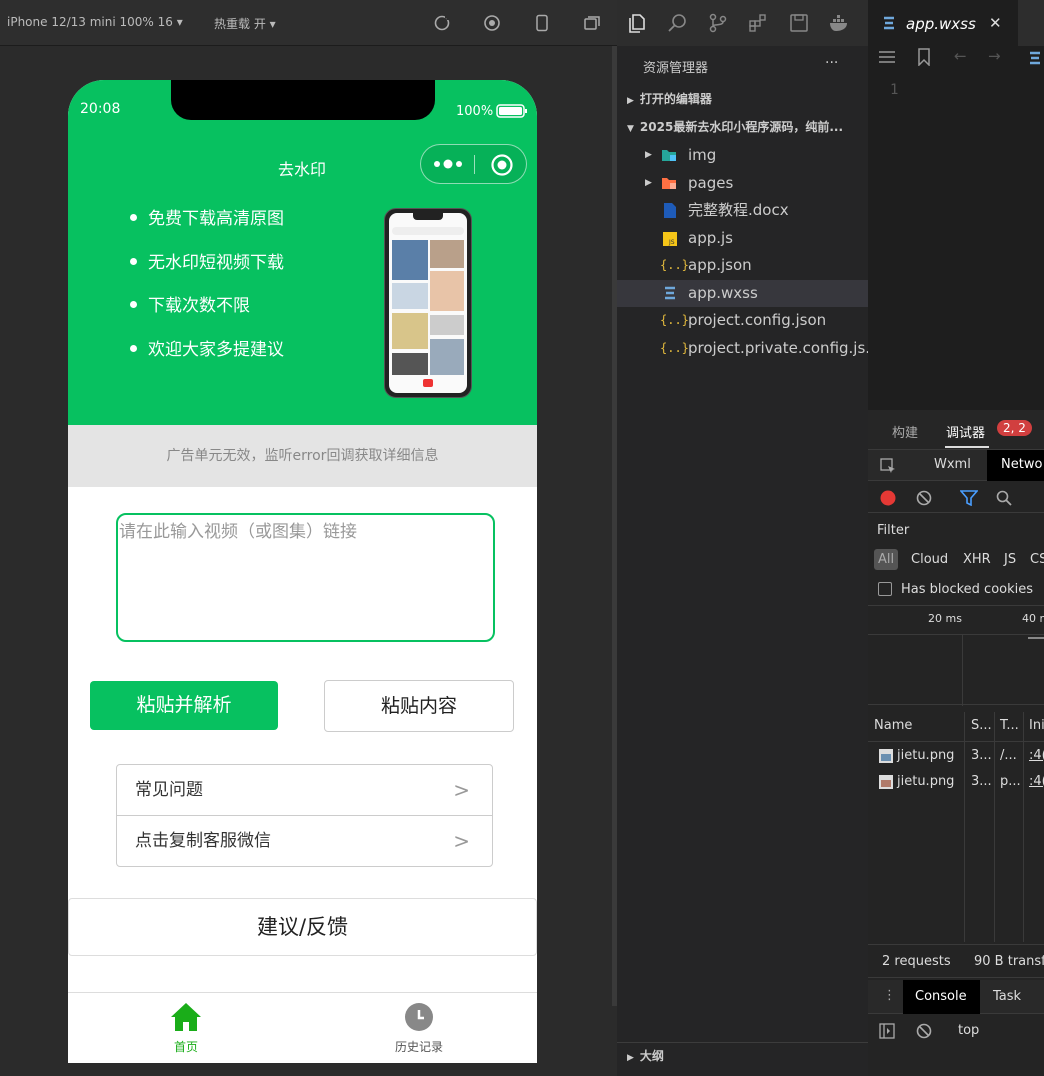 This screenshot has width=1044, height=1076. I want to click on console-tab: Console, so click(941, 996).